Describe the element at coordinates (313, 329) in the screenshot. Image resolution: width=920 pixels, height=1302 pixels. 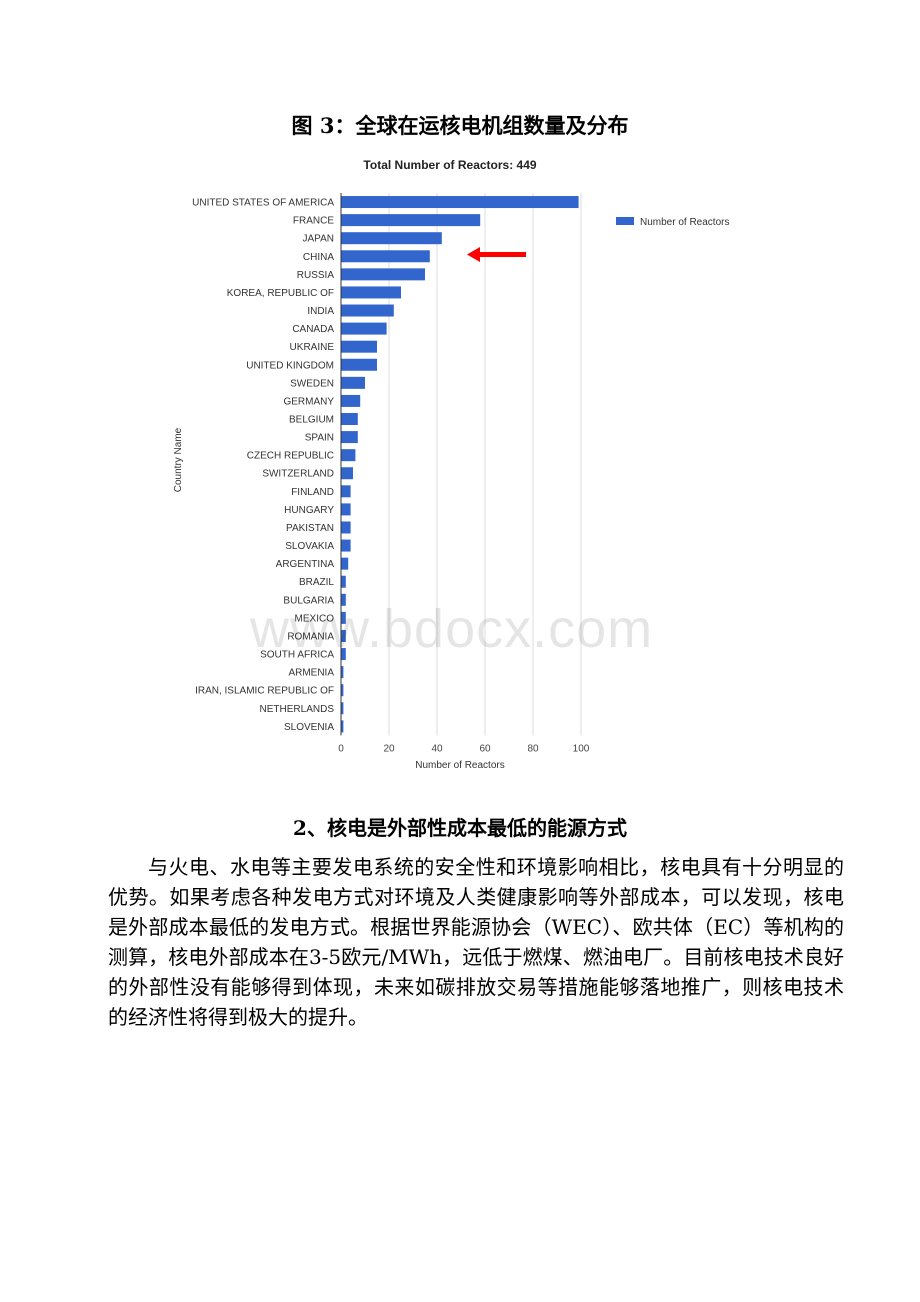
I see `category-label: CANADA` at that location.